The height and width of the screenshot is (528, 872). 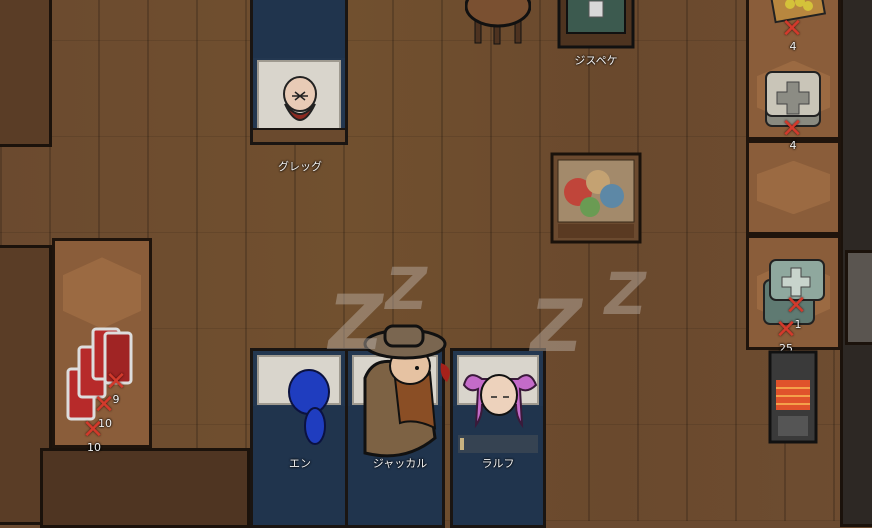 What do you see at coordinates (400, 463) in the screenshot?
I see `label-jackal: ジャッカル` at bounding box center [400, 463].